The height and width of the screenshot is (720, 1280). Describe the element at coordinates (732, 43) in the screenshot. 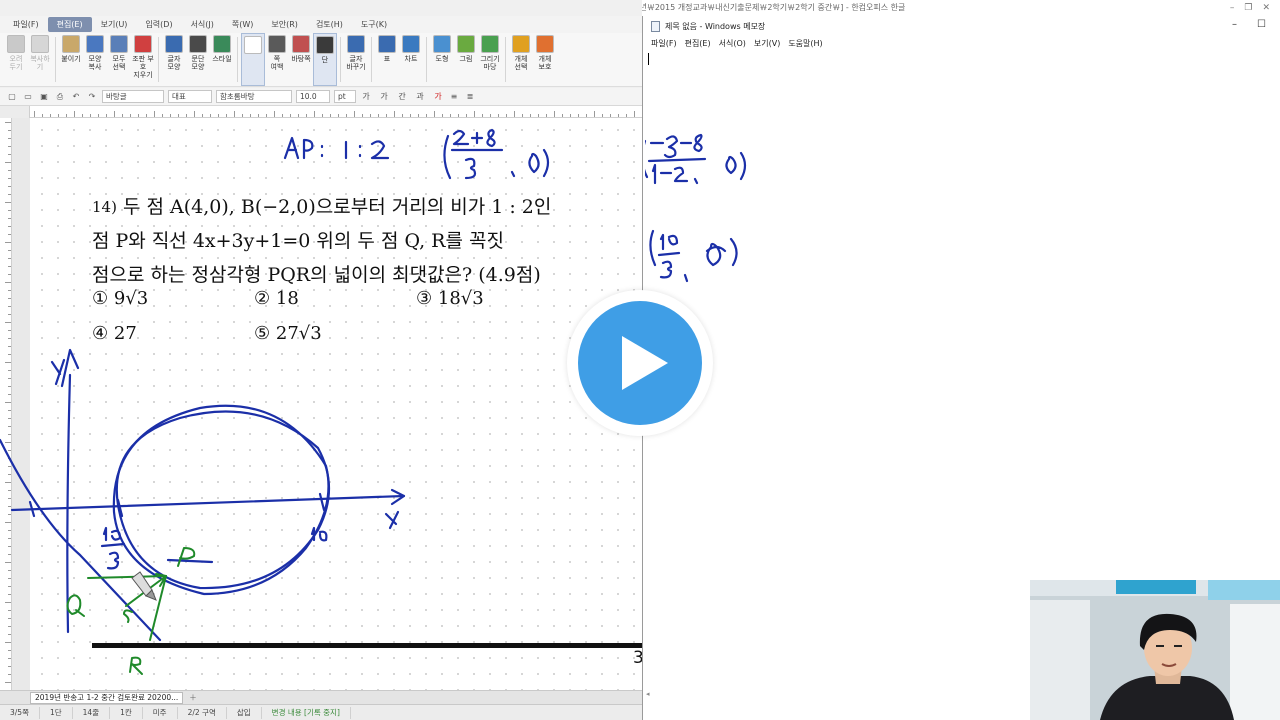

I see `notepad-menu-item-2: 서식(O)` at that location.